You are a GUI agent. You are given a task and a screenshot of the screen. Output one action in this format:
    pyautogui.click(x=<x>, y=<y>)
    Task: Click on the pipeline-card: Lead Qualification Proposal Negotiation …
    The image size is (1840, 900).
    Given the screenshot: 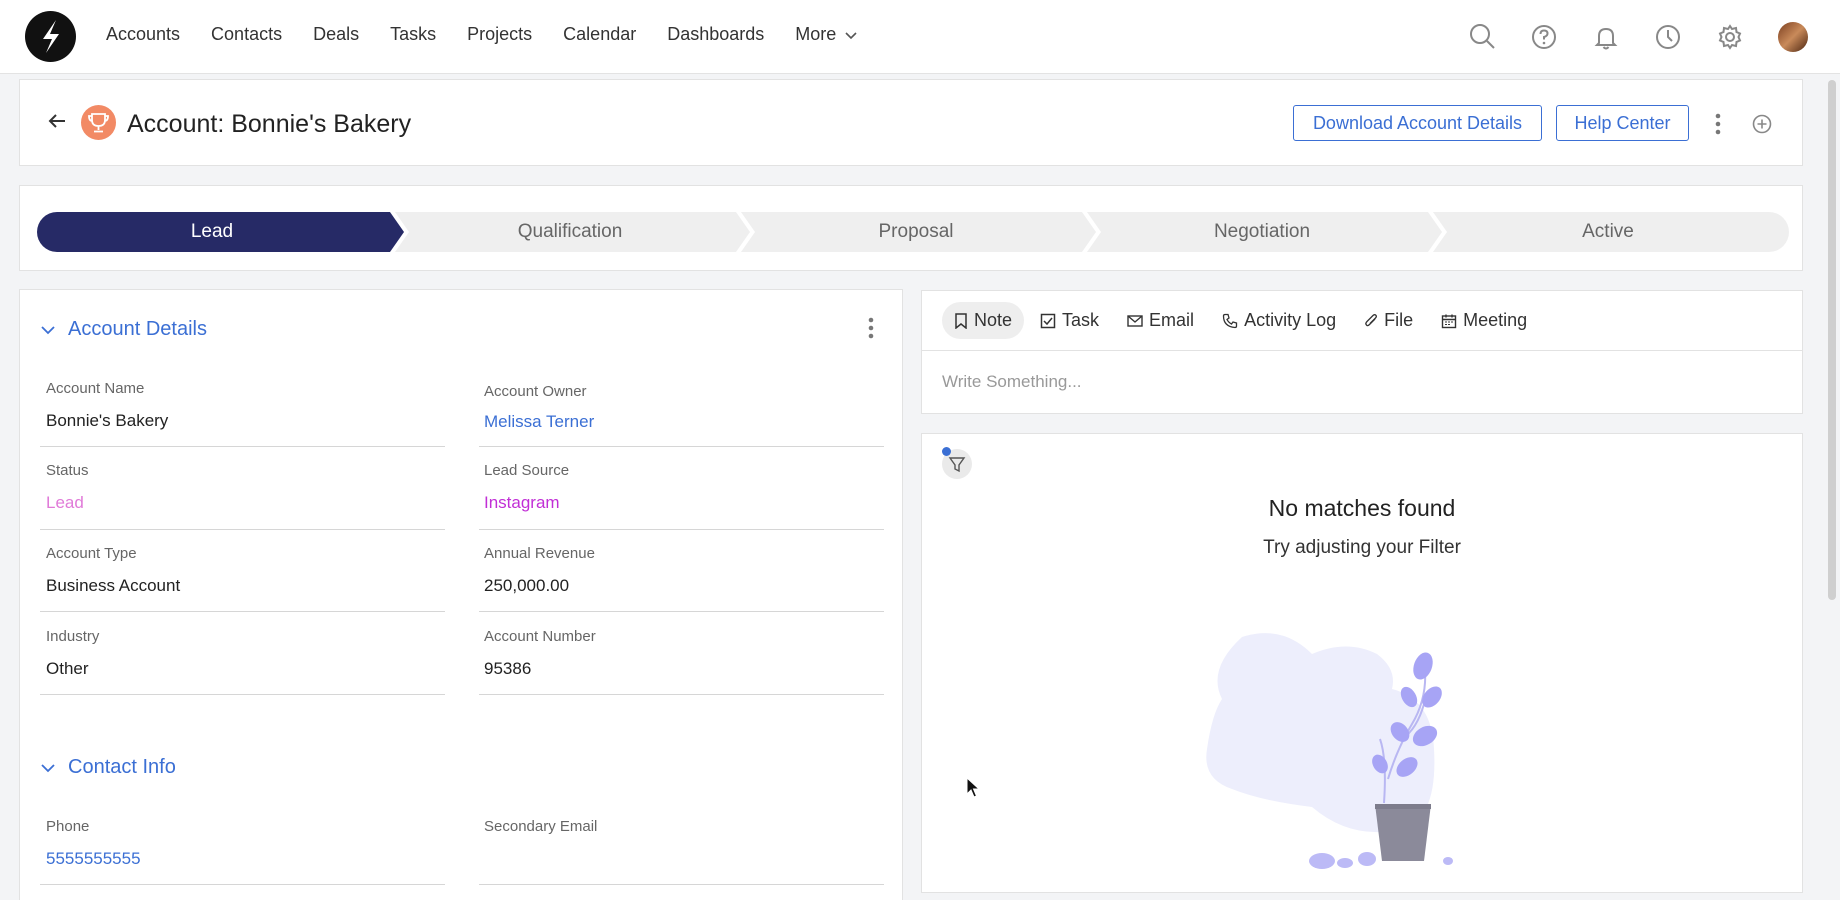 What is the action you would take?
    pyautogui.click(x=911, y=228)
    